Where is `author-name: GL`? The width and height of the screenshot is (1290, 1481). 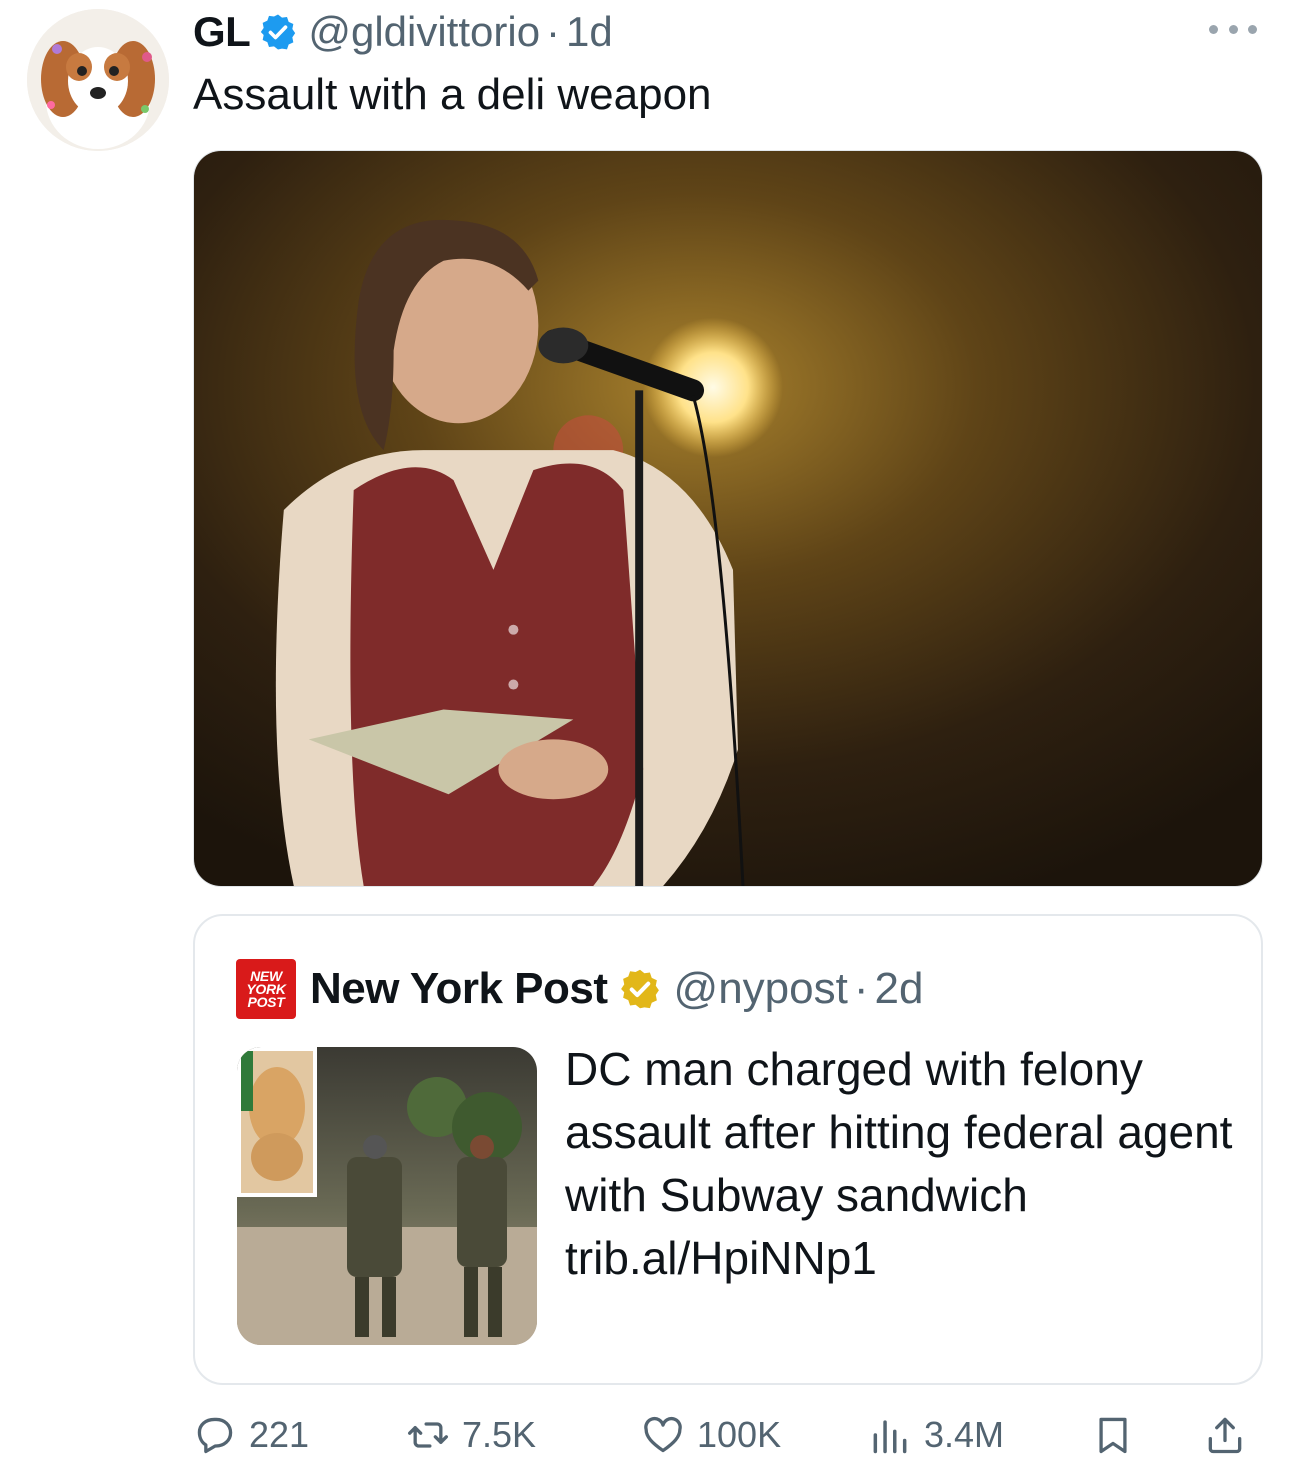
author-name: GL is located at coordinates (222, 32).